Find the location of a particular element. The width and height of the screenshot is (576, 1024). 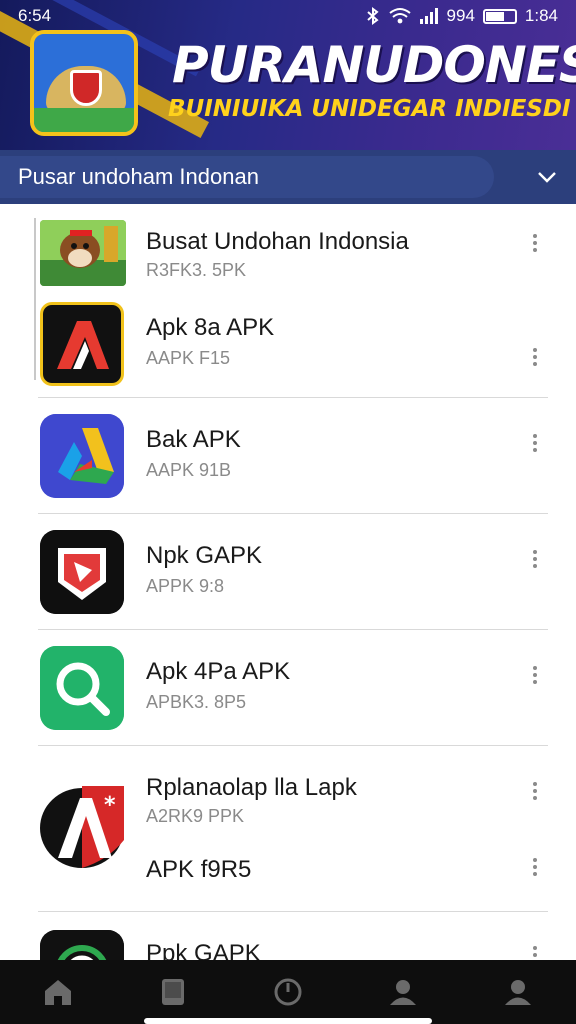

status-time: 6:54 is located at coordinates (35, 15).